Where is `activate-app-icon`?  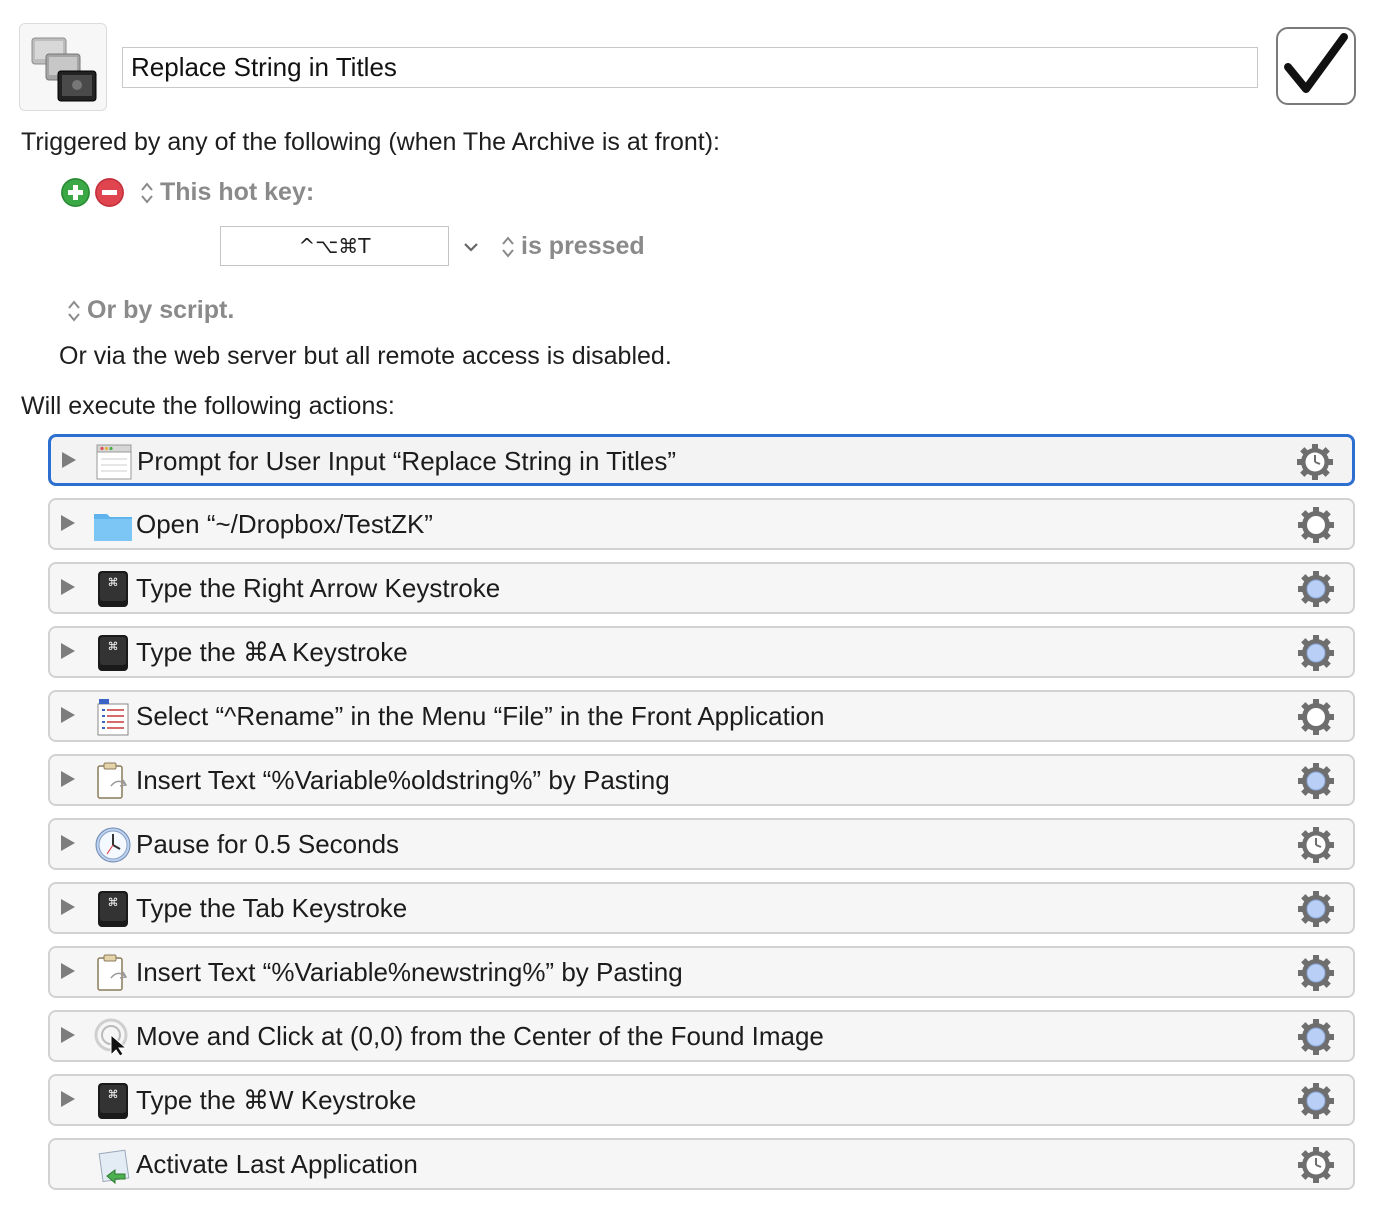 activate-app-icon is located at coordinates (113, 1165).